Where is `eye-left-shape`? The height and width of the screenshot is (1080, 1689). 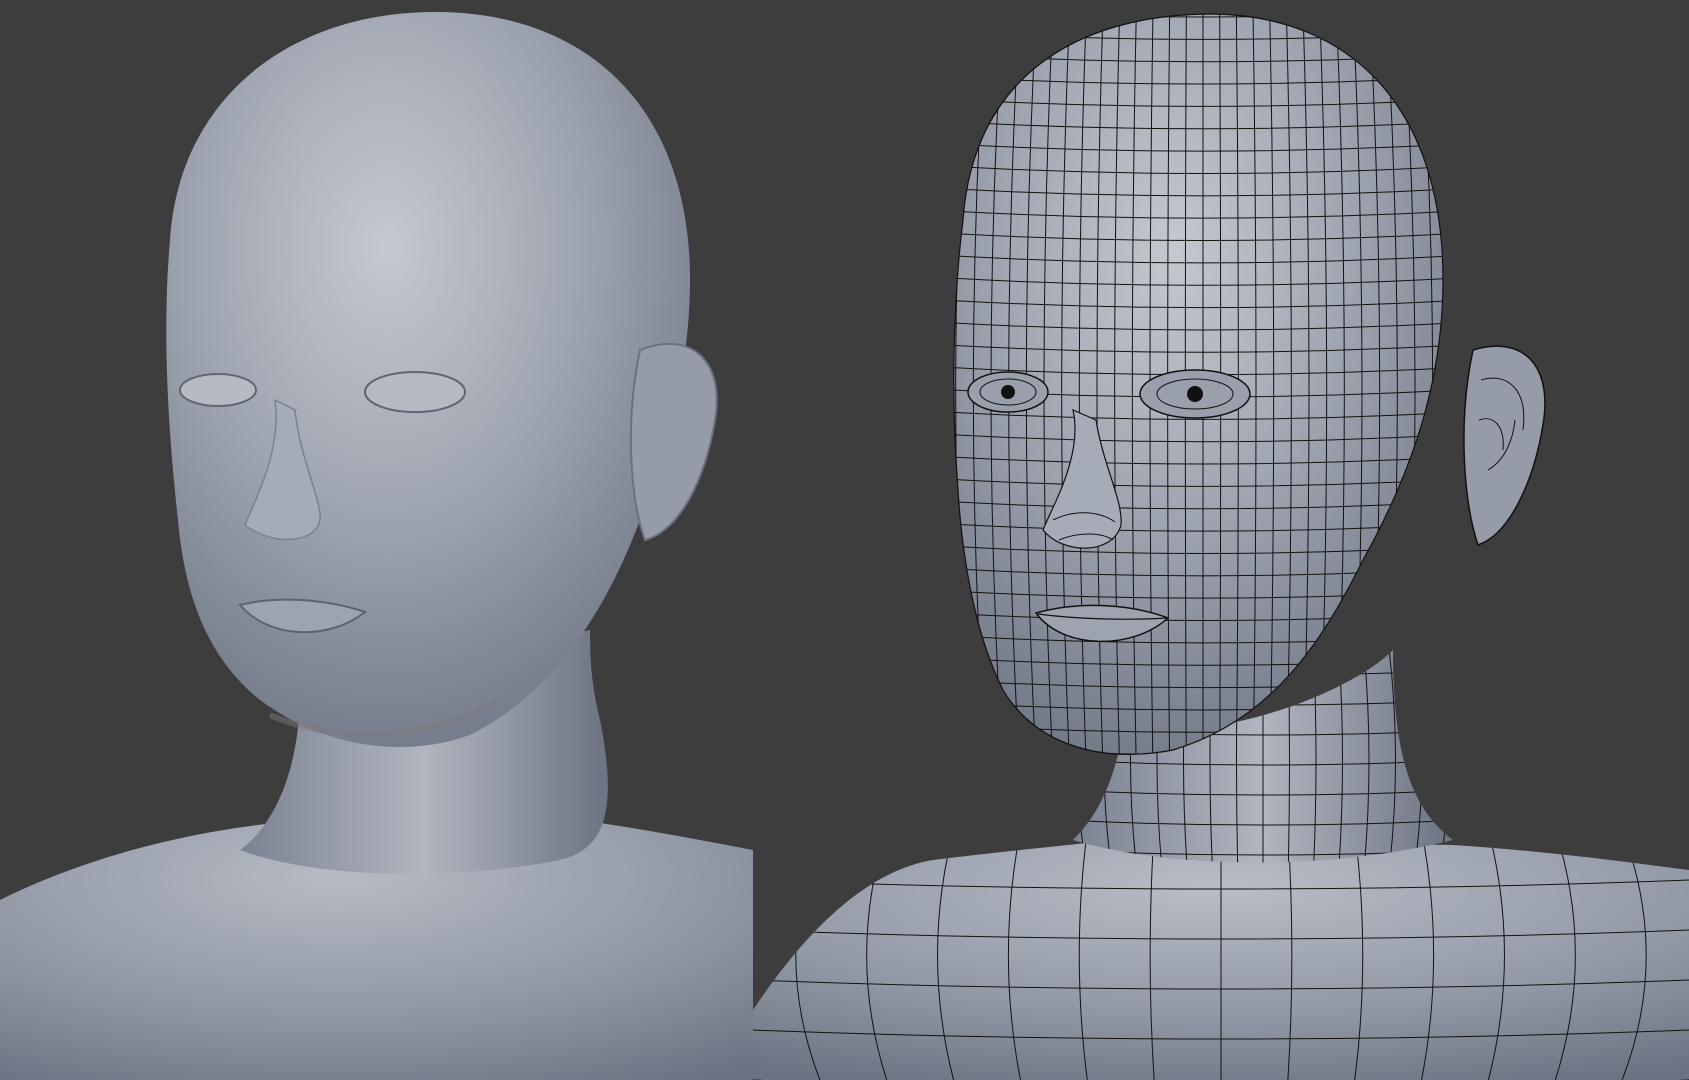
eye-left-shape is located at coordinates (218, 390).